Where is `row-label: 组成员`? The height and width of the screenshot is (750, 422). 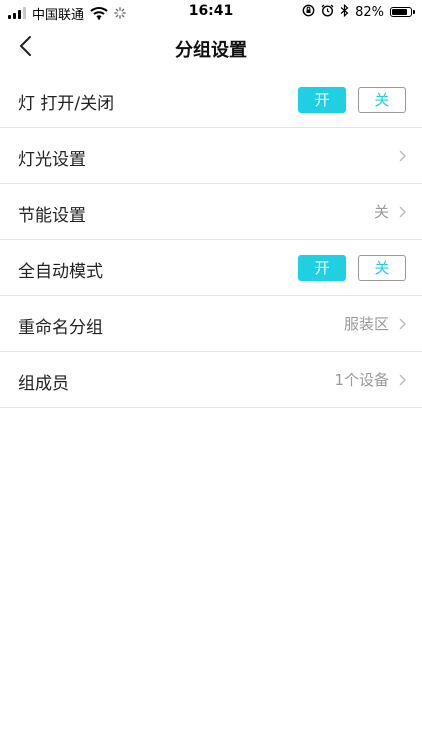
row-label: 组成员 is located at coordinates (43, 384).